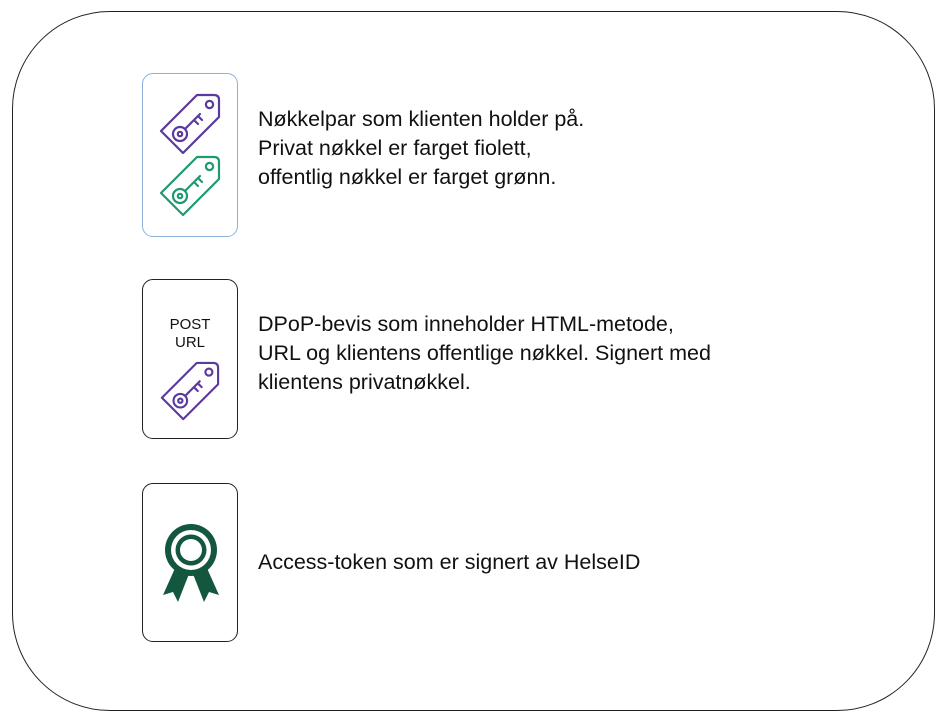  I want to click on award-ribbon-icon, so click(191, 563).